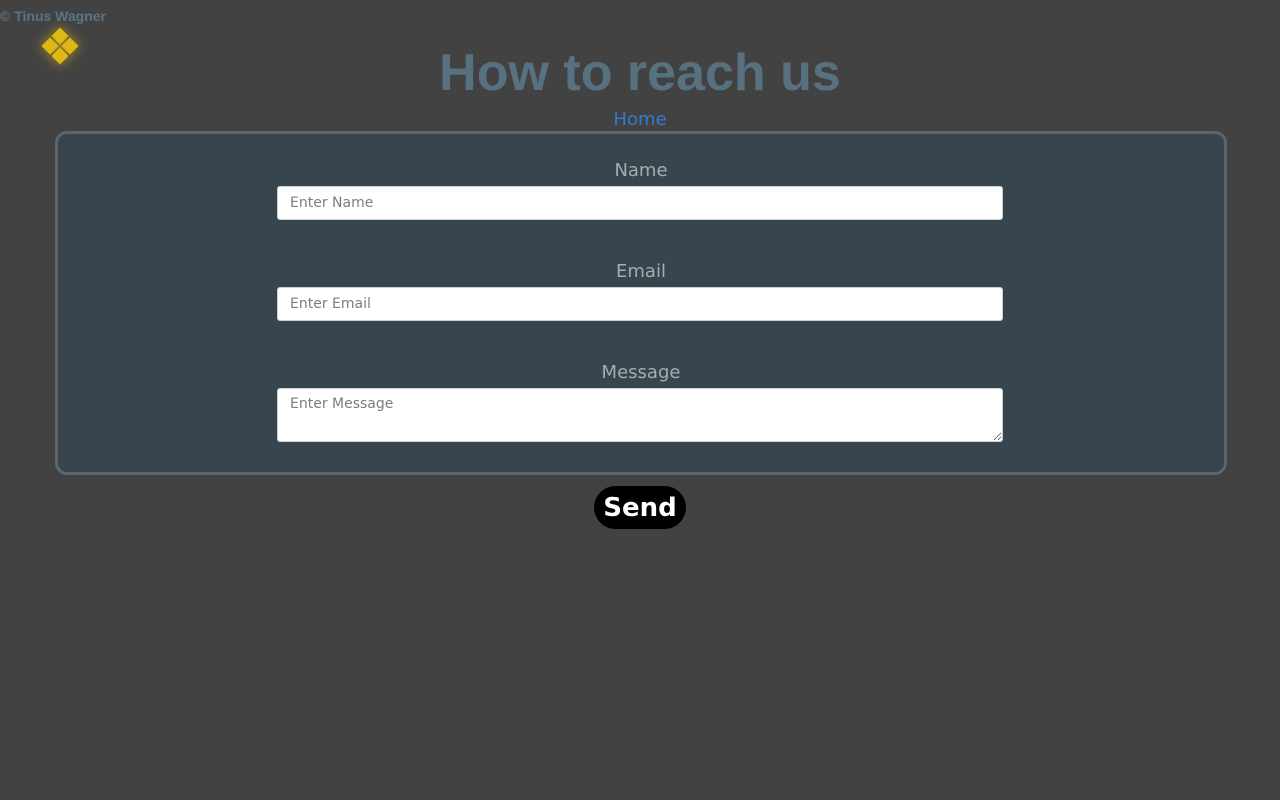 This screenshot has width=1280, height=800. I want to click on home-link: Home, so click(639, 119).